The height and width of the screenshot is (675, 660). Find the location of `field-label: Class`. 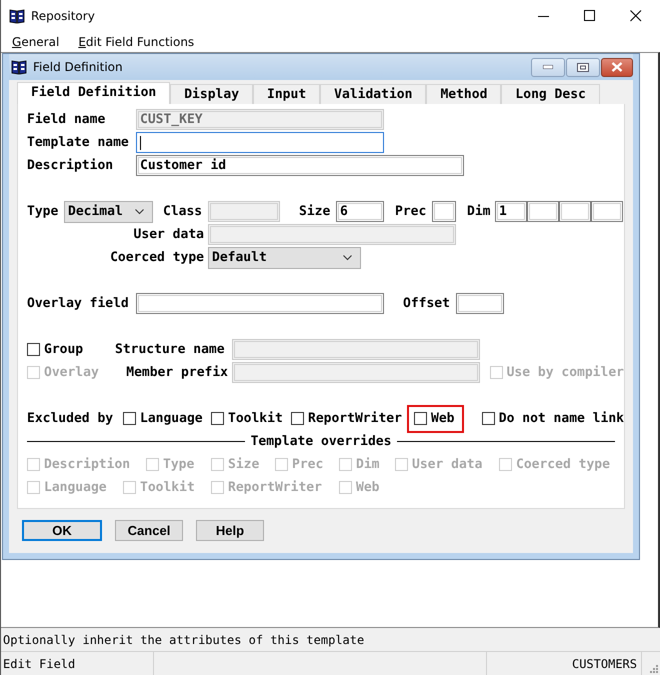

field-label: Class is located at coordinates (183, 211).